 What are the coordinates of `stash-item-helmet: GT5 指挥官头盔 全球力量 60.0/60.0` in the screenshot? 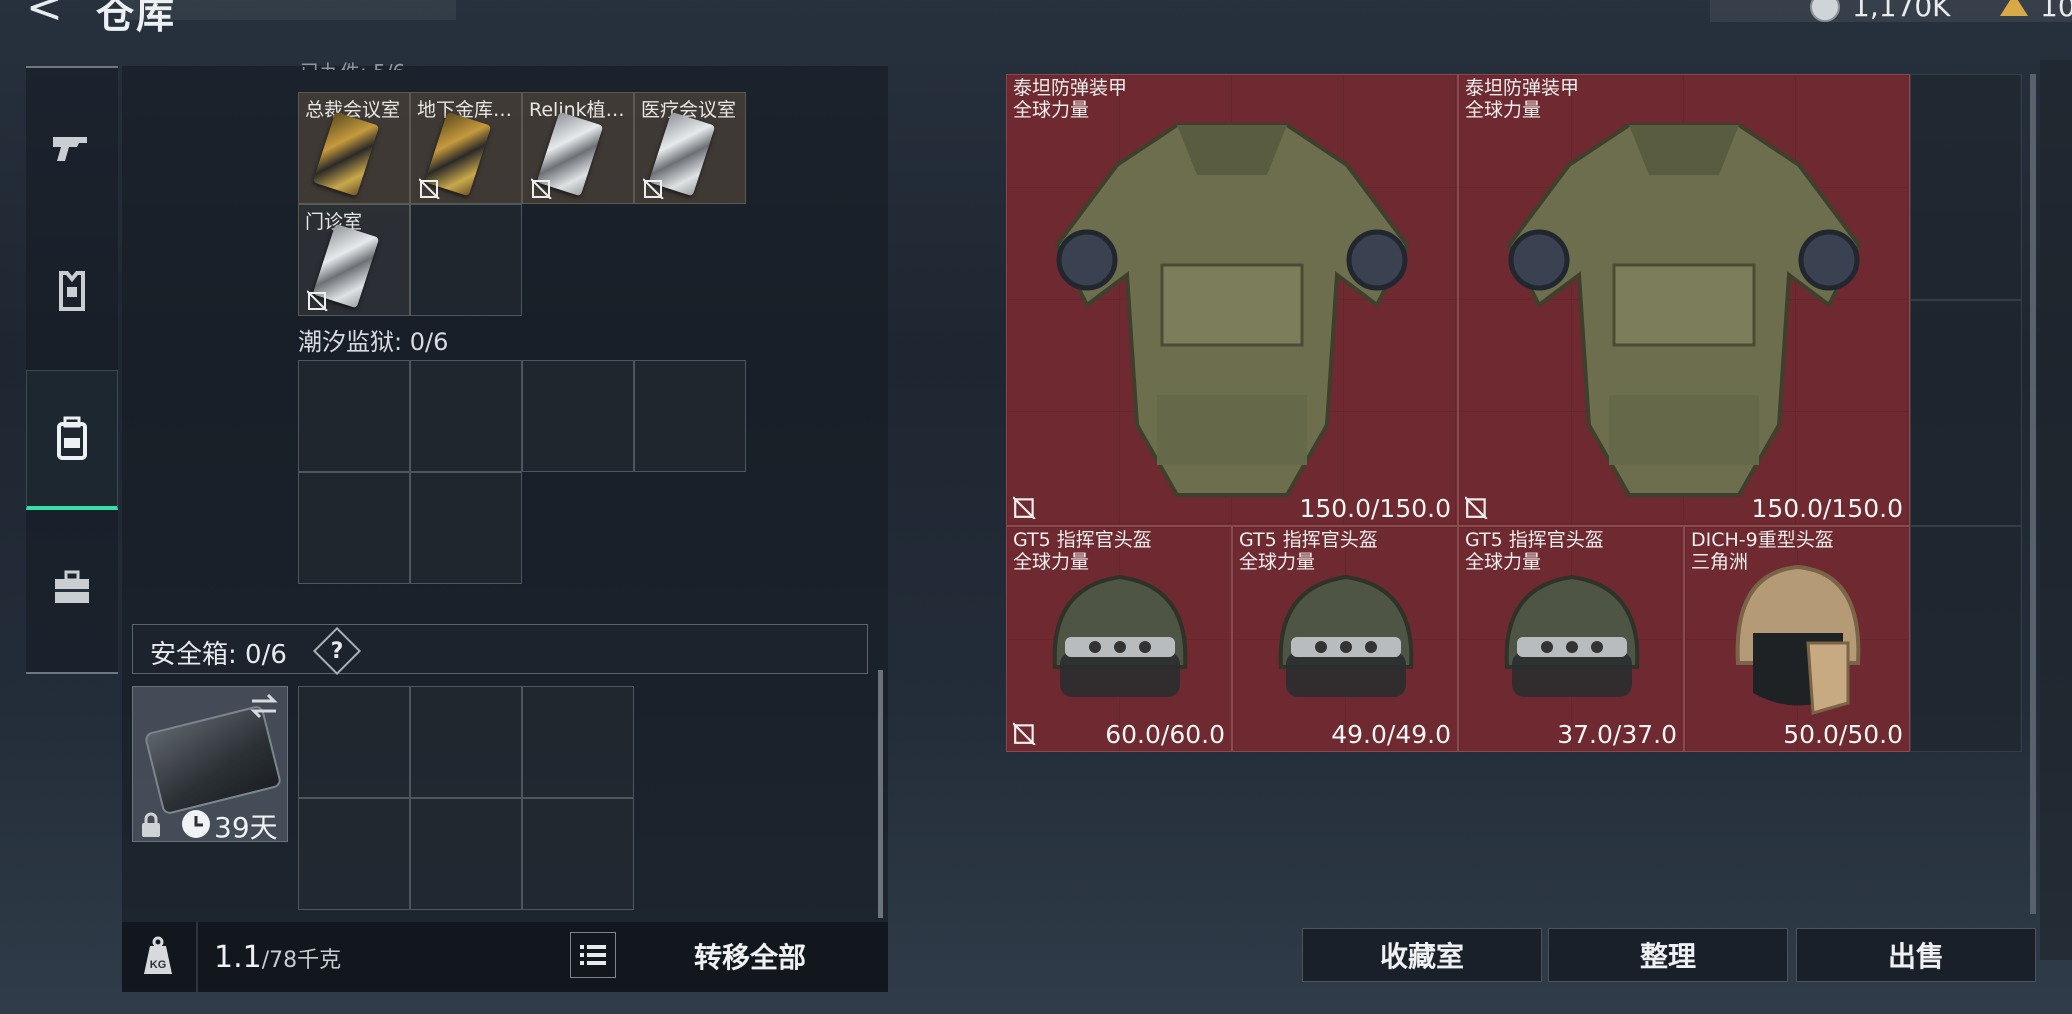 It's located at (1119, 639).